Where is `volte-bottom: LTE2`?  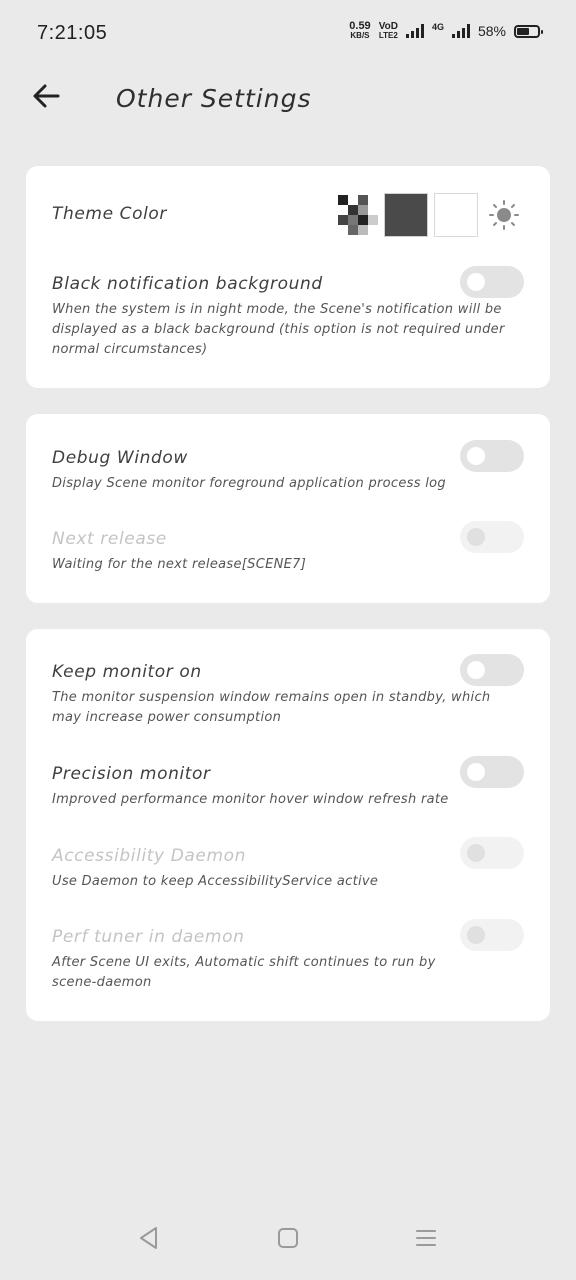
volte-bottom: LTE2 is located at coordinates (388, 35).